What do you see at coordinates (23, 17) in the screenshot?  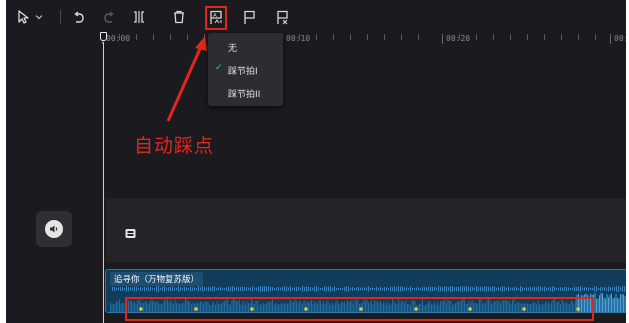 I see `select-tool-icon` at bounding box center [23, 17].